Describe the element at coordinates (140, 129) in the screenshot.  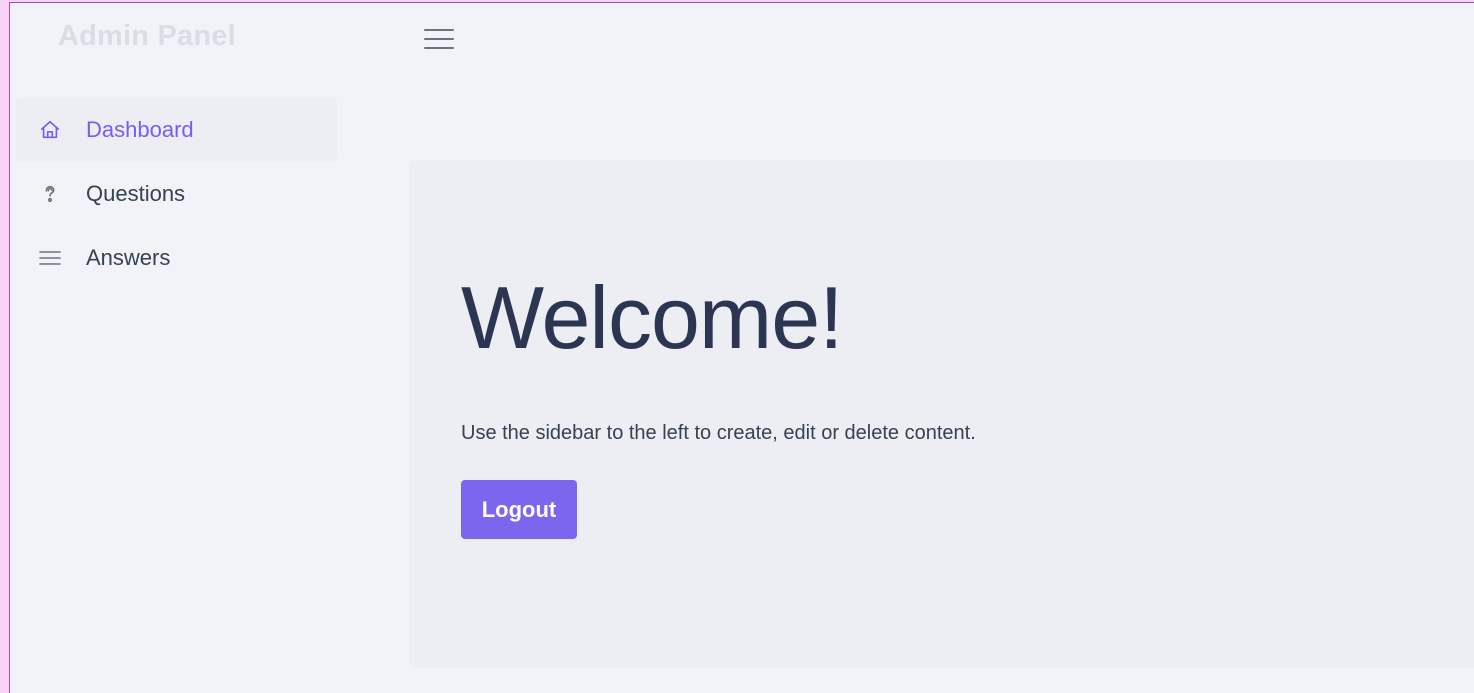
I see `sidebar-item-label: Dashboard` at that location.